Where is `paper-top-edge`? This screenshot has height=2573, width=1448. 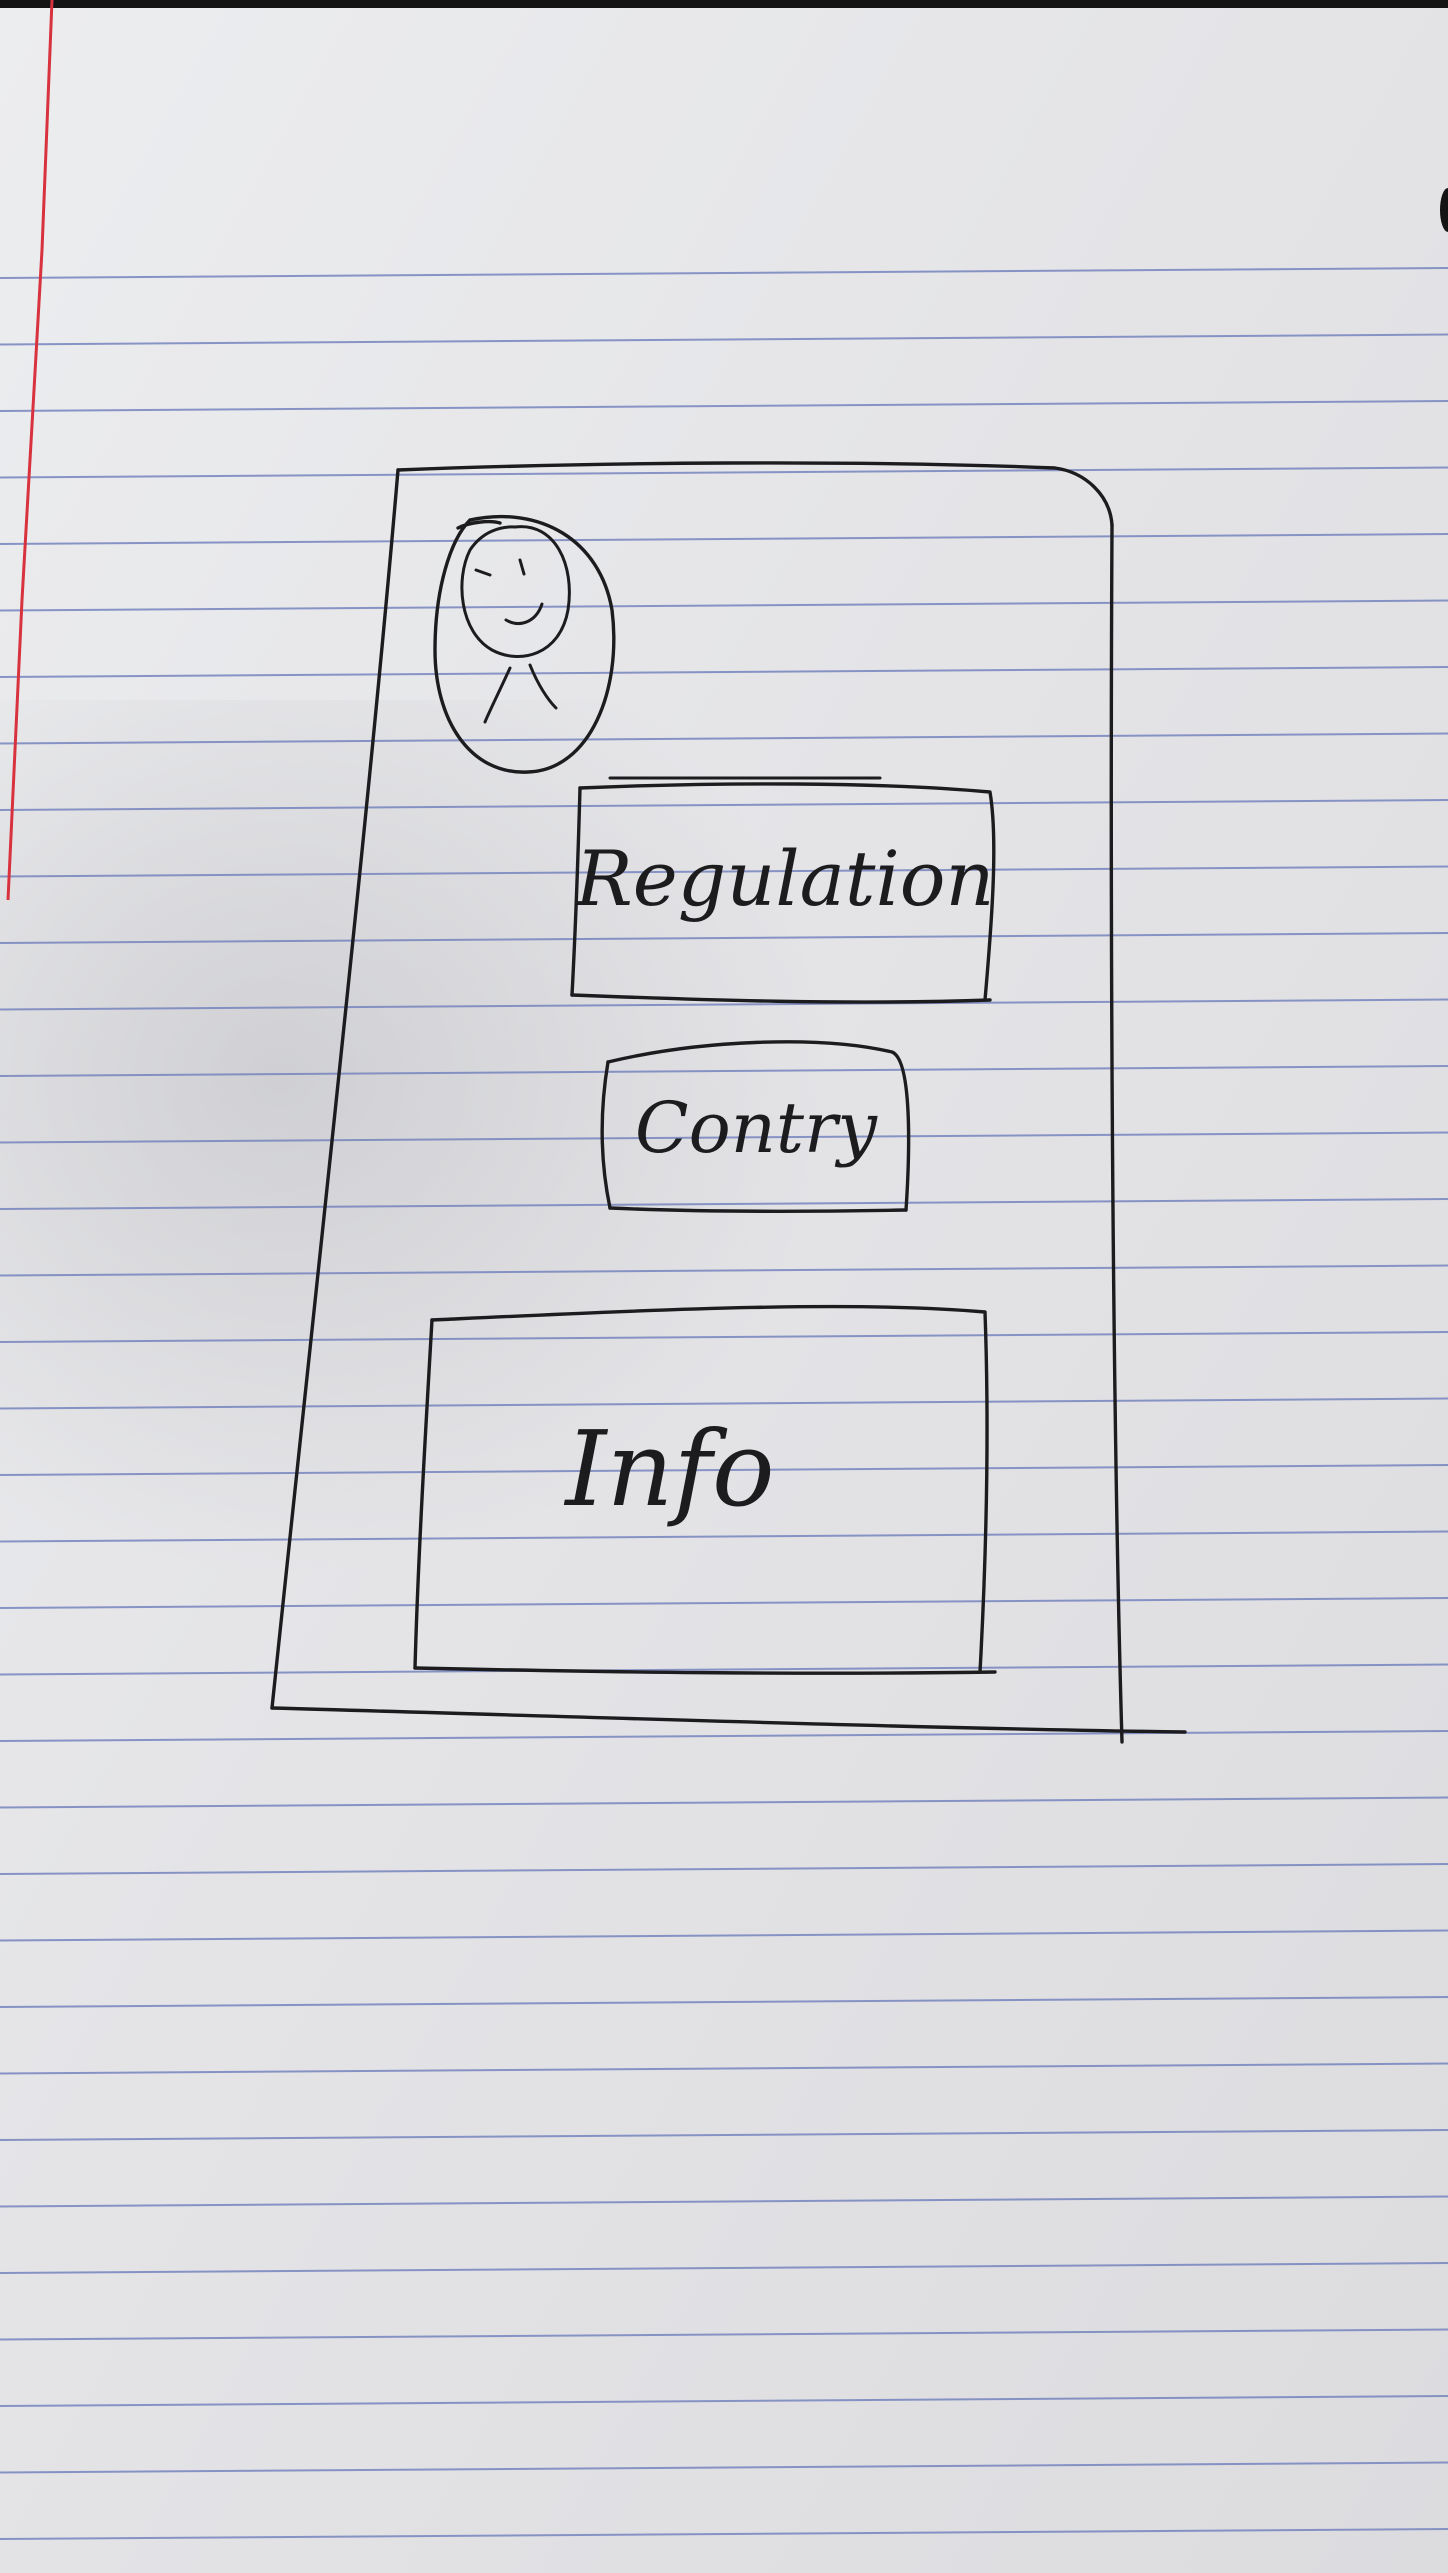
paper-top-edge is located at coordinates (724, 4).